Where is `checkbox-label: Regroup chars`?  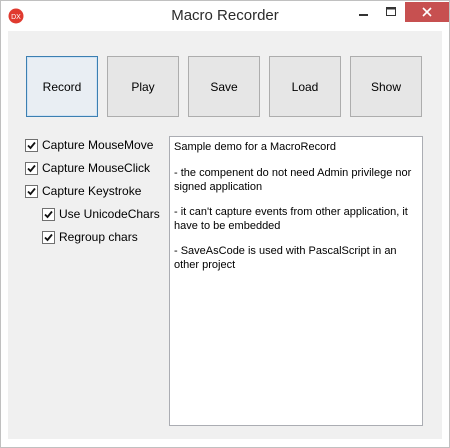
checkbox-label: Regroup chars is located at coordinates (98, 237).